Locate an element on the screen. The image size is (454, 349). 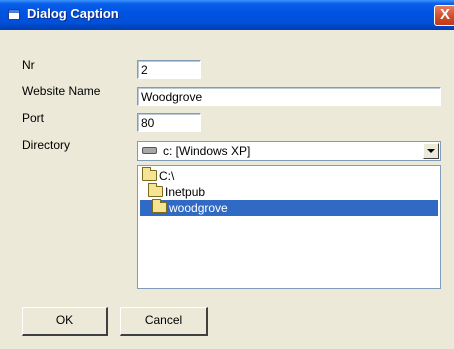
drive-select: c: [Windows XP] is located at coordinates (289, 151).